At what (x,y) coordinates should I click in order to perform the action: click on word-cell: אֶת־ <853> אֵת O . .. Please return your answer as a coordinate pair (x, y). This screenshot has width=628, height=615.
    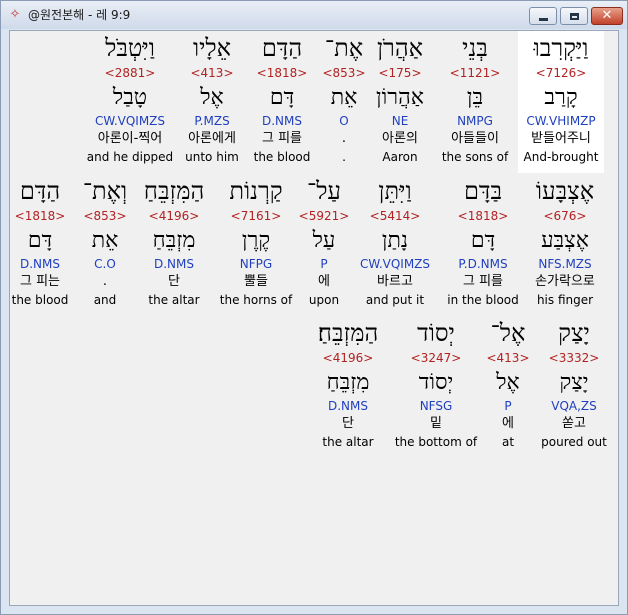
    Looking at the image, I should click on (344, 102).